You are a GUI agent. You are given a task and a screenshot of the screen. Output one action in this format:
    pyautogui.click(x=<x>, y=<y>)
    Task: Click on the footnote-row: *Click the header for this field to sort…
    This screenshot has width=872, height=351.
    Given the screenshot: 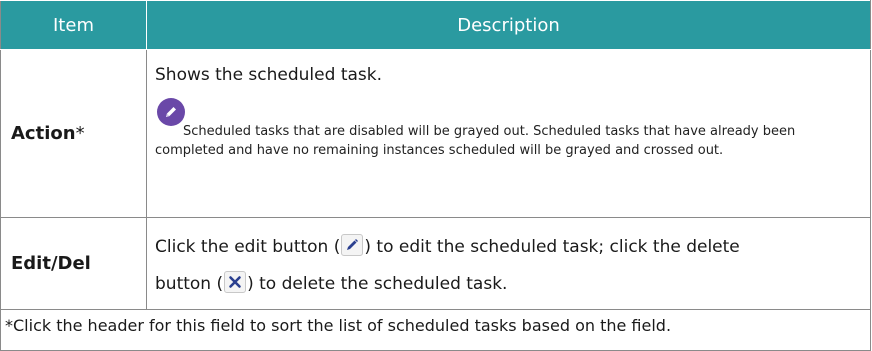 What is the action you would take?
    pyautogui.click(x=435, y=330)
    